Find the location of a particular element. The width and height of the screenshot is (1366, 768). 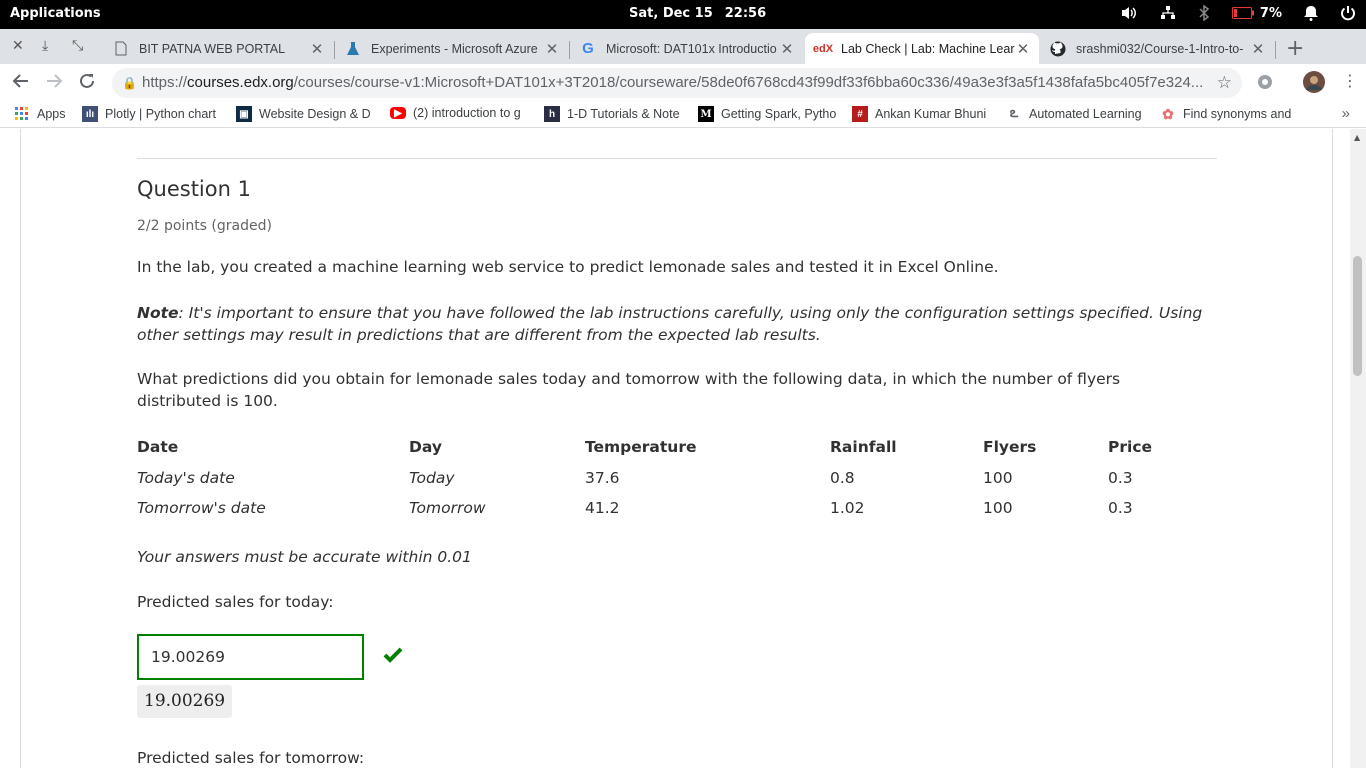

answer-preview: 19.00269 is located at coordinates (185, 701).